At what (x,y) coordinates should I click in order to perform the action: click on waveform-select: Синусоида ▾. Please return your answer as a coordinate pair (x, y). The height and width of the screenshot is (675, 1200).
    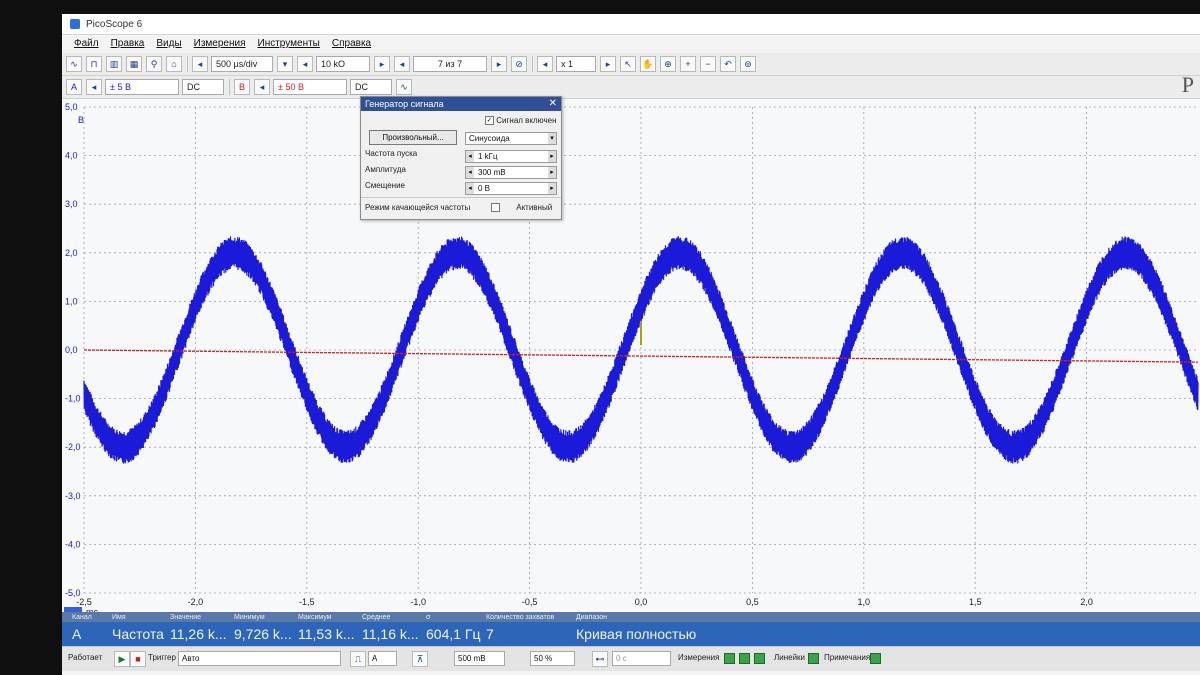
    Looking at the image, I should click on (511, 138).